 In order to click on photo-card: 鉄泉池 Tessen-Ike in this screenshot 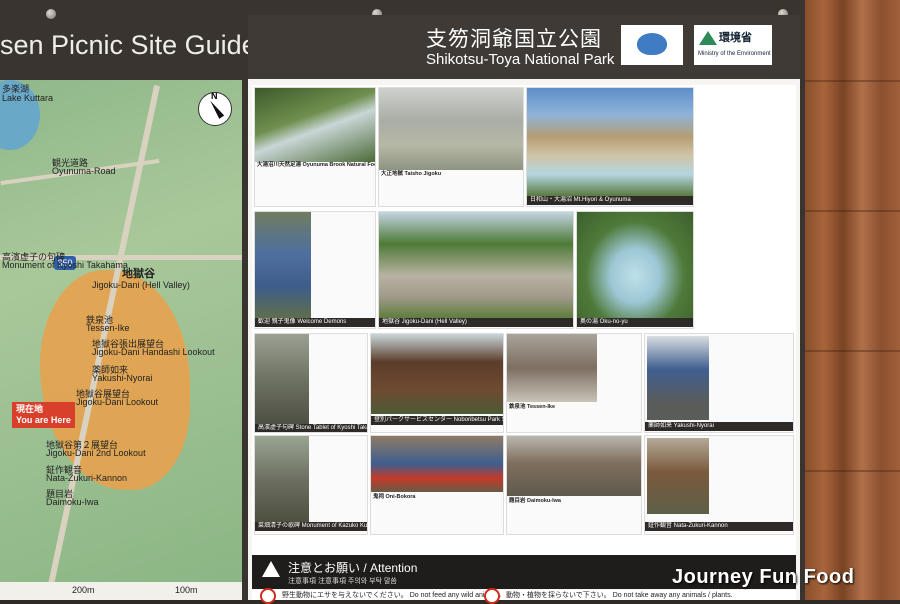, I will do `click(574, 383)`.